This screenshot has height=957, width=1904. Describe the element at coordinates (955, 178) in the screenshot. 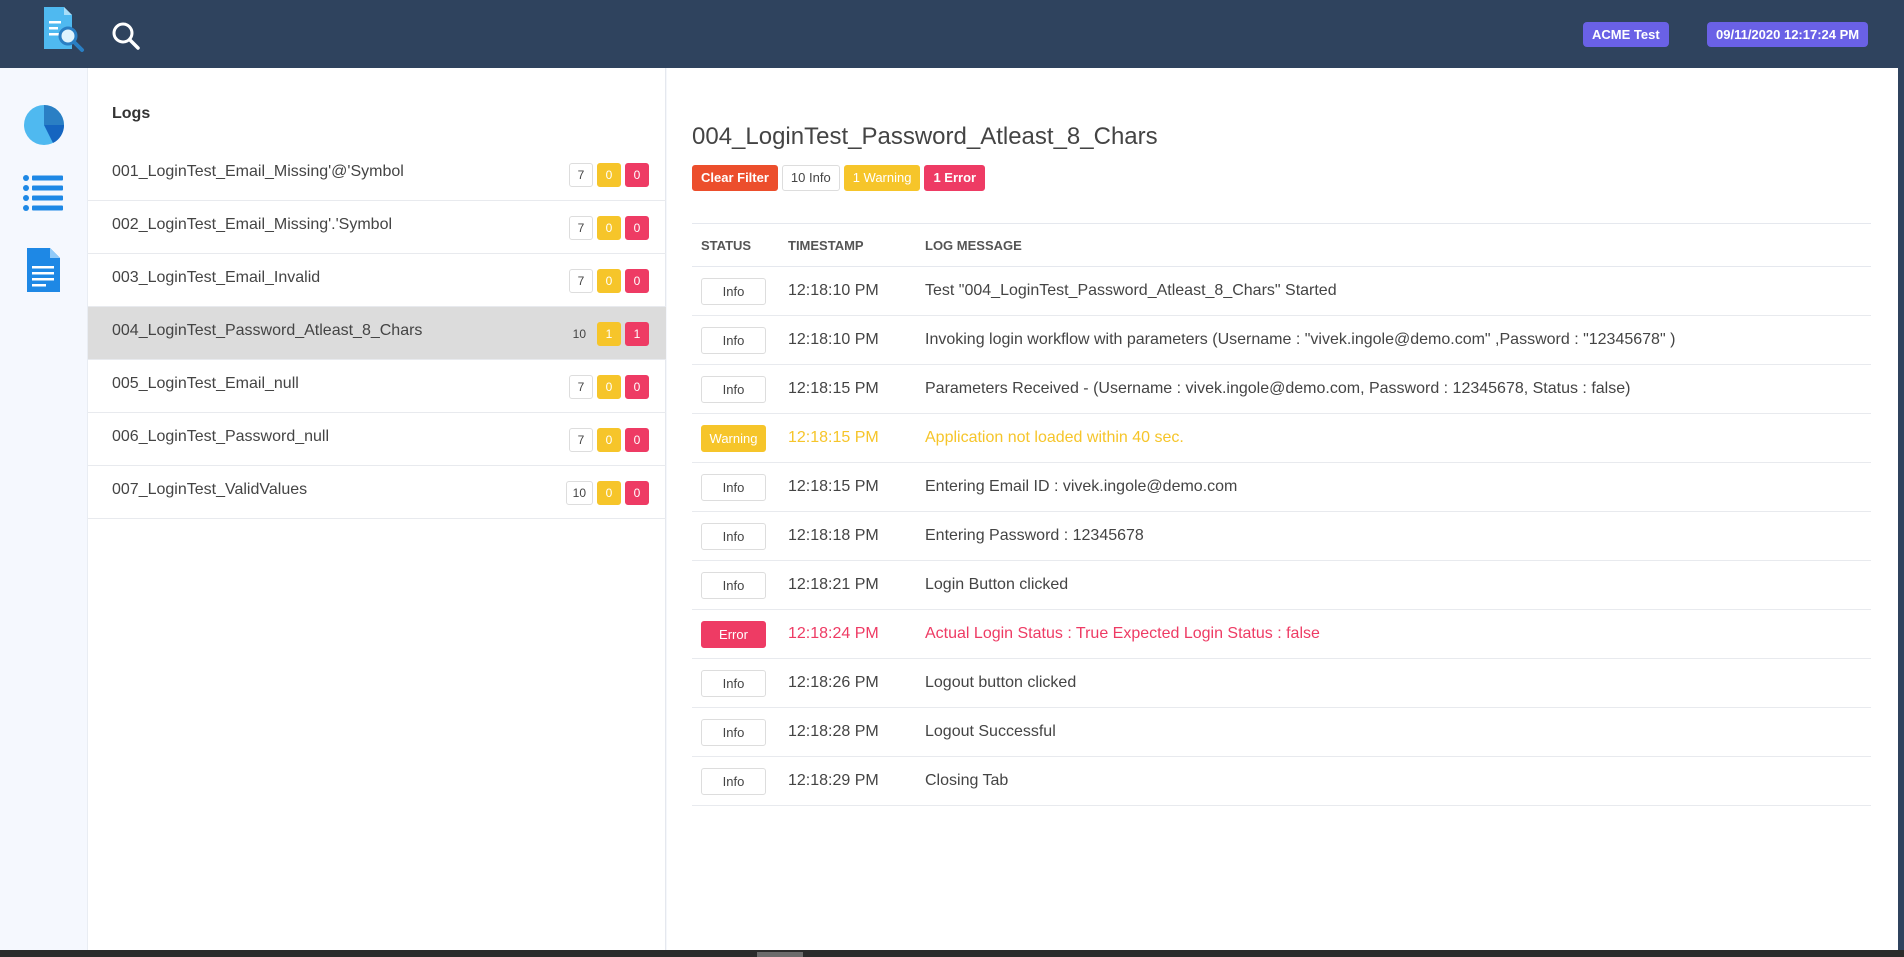

I see `error-filter-button: 1 Error` at that location.